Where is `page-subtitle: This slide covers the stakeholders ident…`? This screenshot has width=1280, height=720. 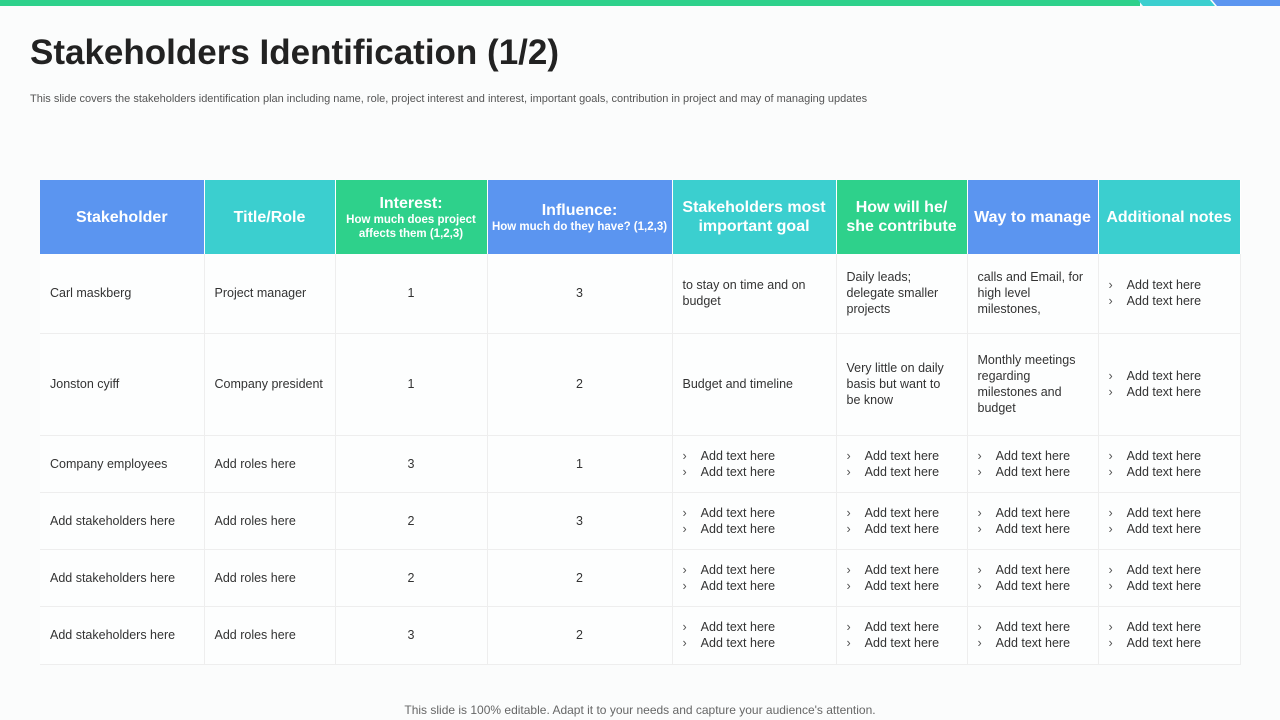
page-subtitle: This slide covers the stakeholders ident… is located at coordinates (449, 99).